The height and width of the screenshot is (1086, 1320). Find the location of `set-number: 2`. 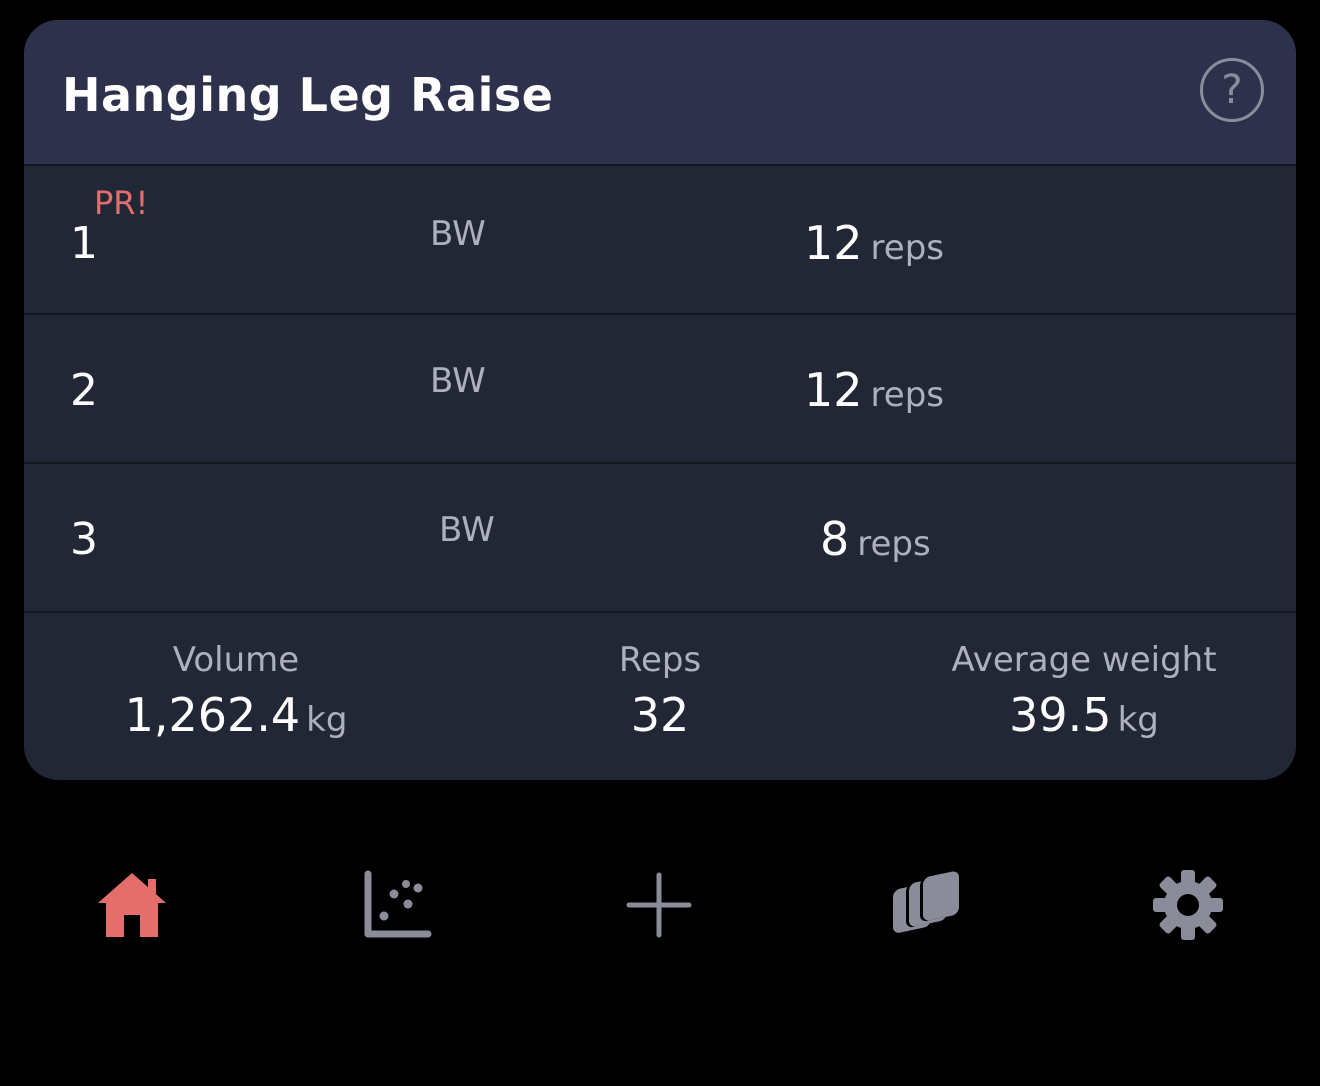

set-number: 2 is located at coordinates (84, 390).